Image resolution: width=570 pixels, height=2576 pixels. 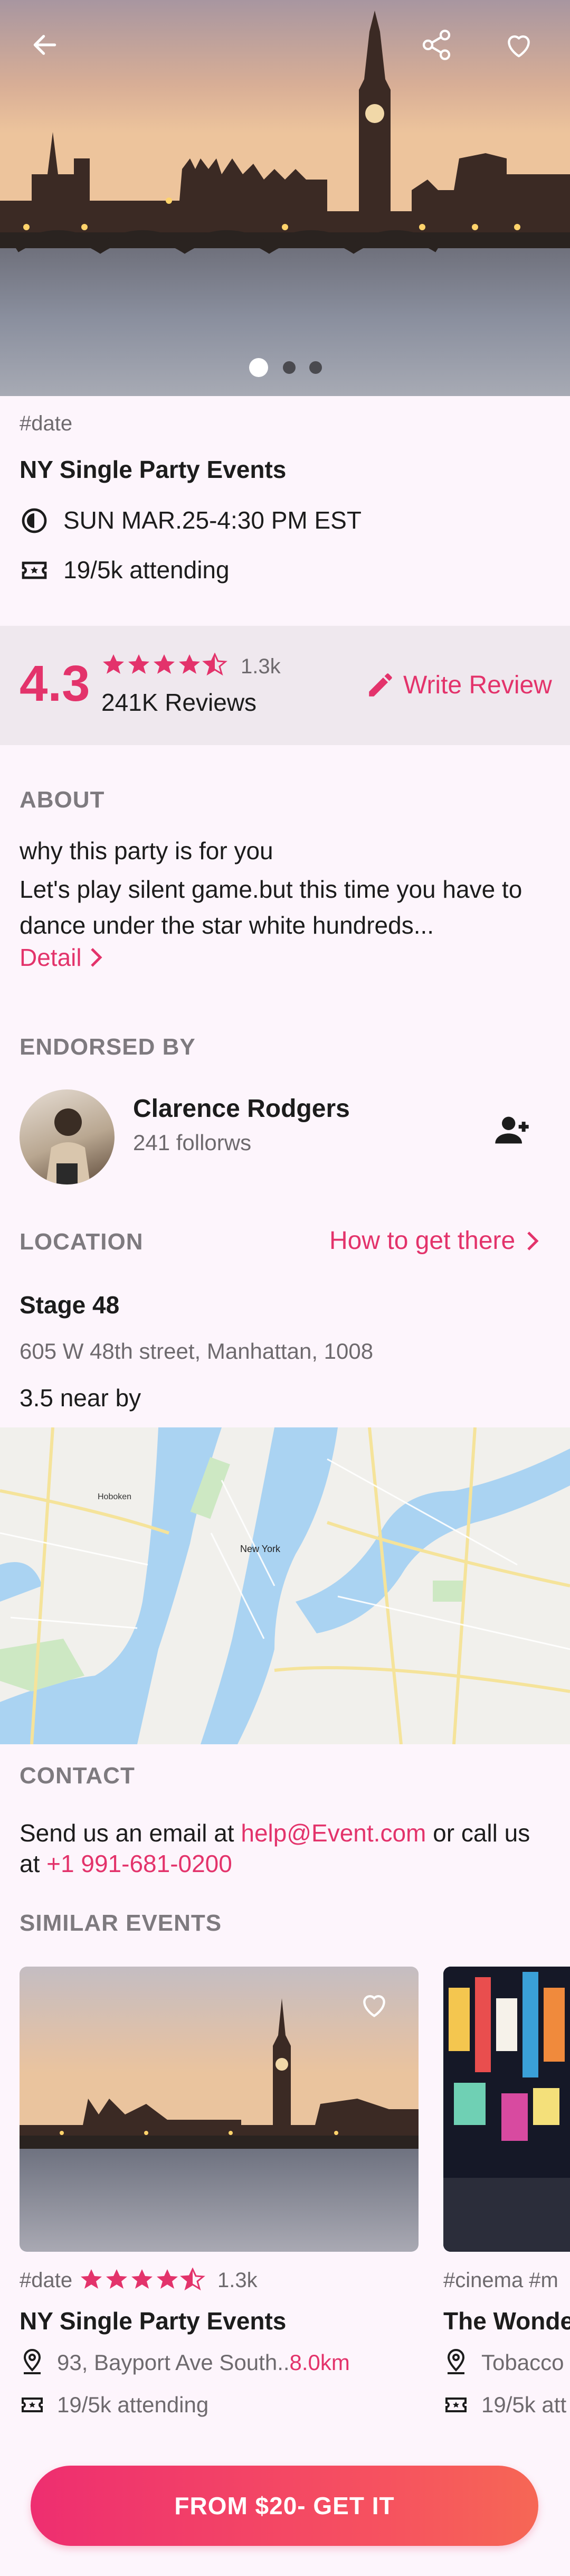 I want to click on favorite-button, so click(x=519, y=45).